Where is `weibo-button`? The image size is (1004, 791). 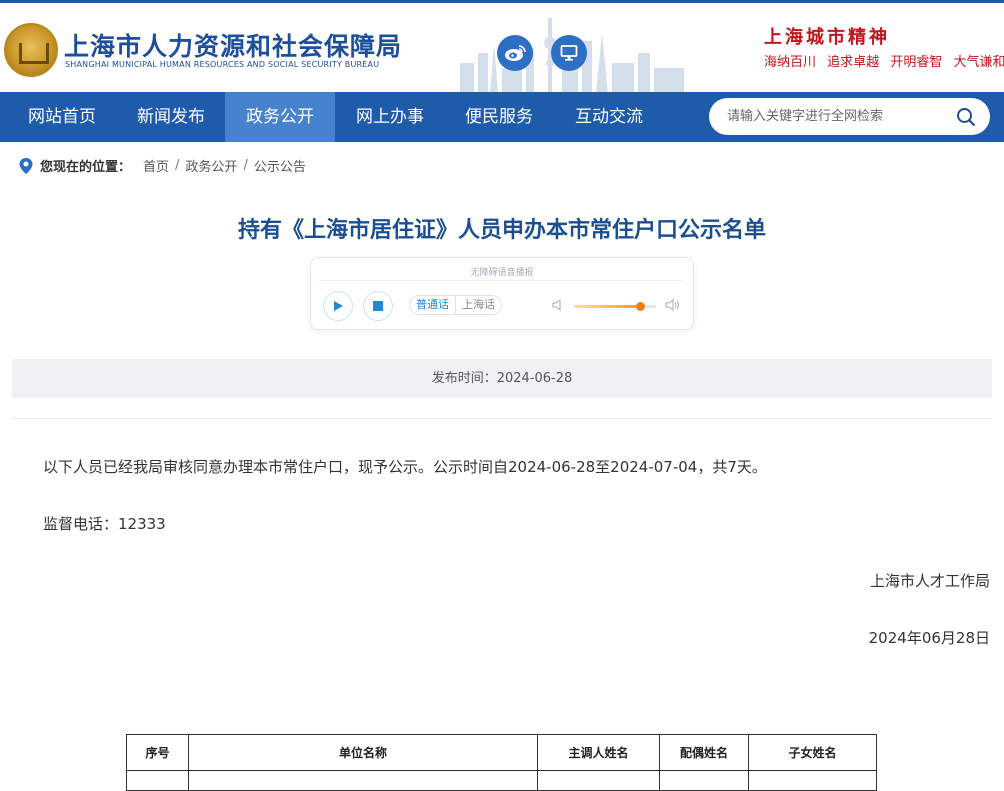
weibo-button is located at coordinates (515, 53).